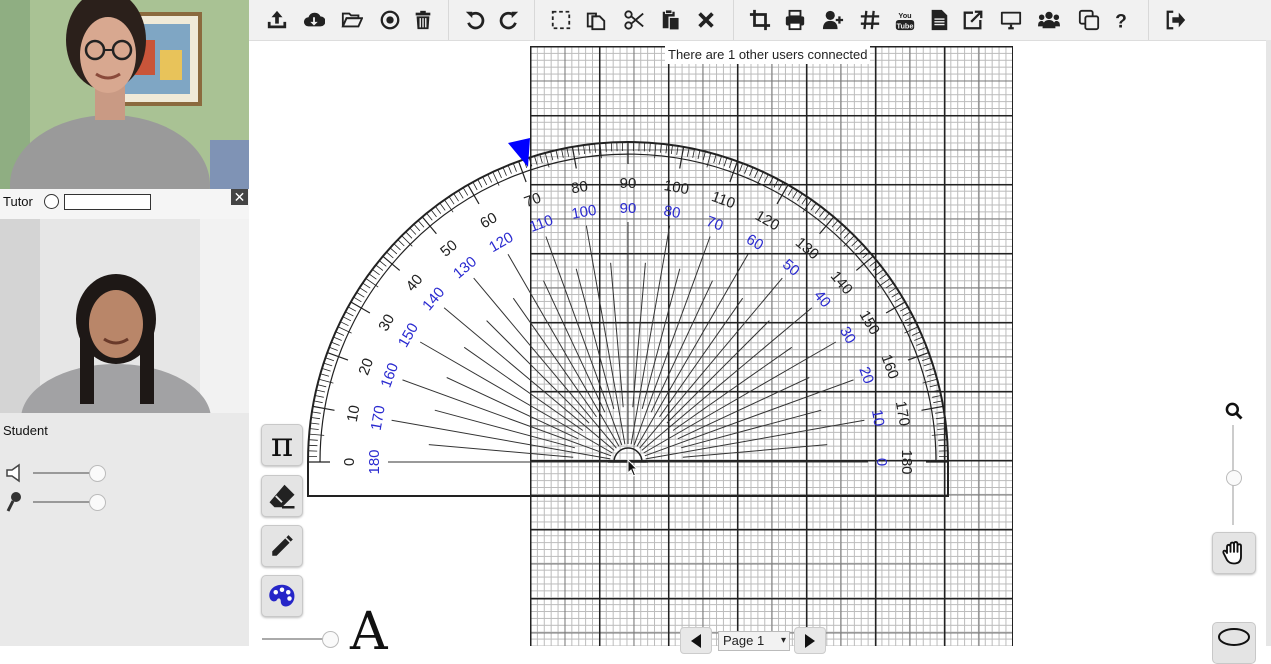  I want to click on grid-button, so click(870, 20).